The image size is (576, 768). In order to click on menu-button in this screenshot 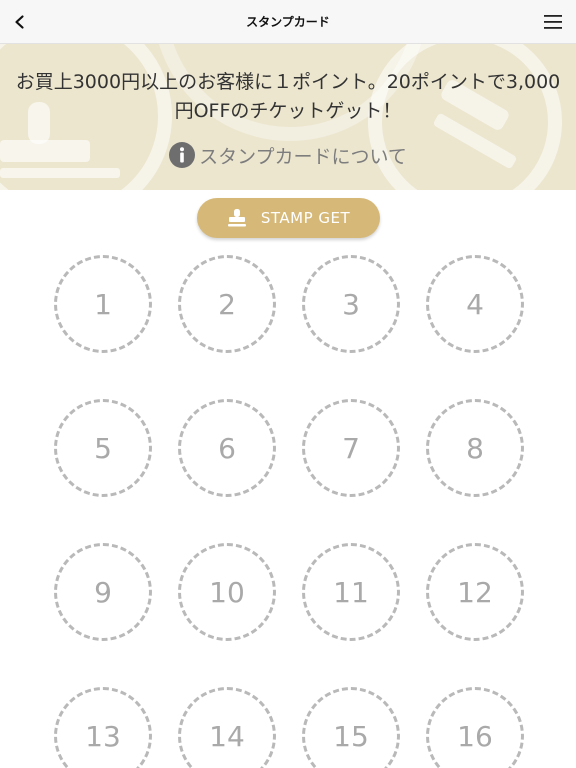, I will do `click(553, 22)`.